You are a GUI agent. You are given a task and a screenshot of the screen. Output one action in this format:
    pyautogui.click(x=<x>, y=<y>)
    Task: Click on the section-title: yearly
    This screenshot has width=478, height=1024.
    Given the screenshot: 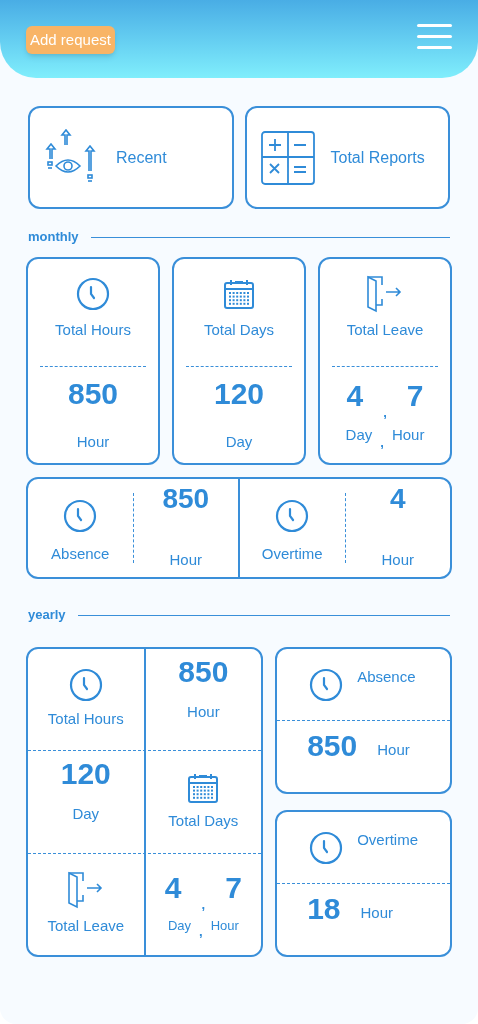 What is the action you would take?
    pyautogui.click(x=47, y=615)
    